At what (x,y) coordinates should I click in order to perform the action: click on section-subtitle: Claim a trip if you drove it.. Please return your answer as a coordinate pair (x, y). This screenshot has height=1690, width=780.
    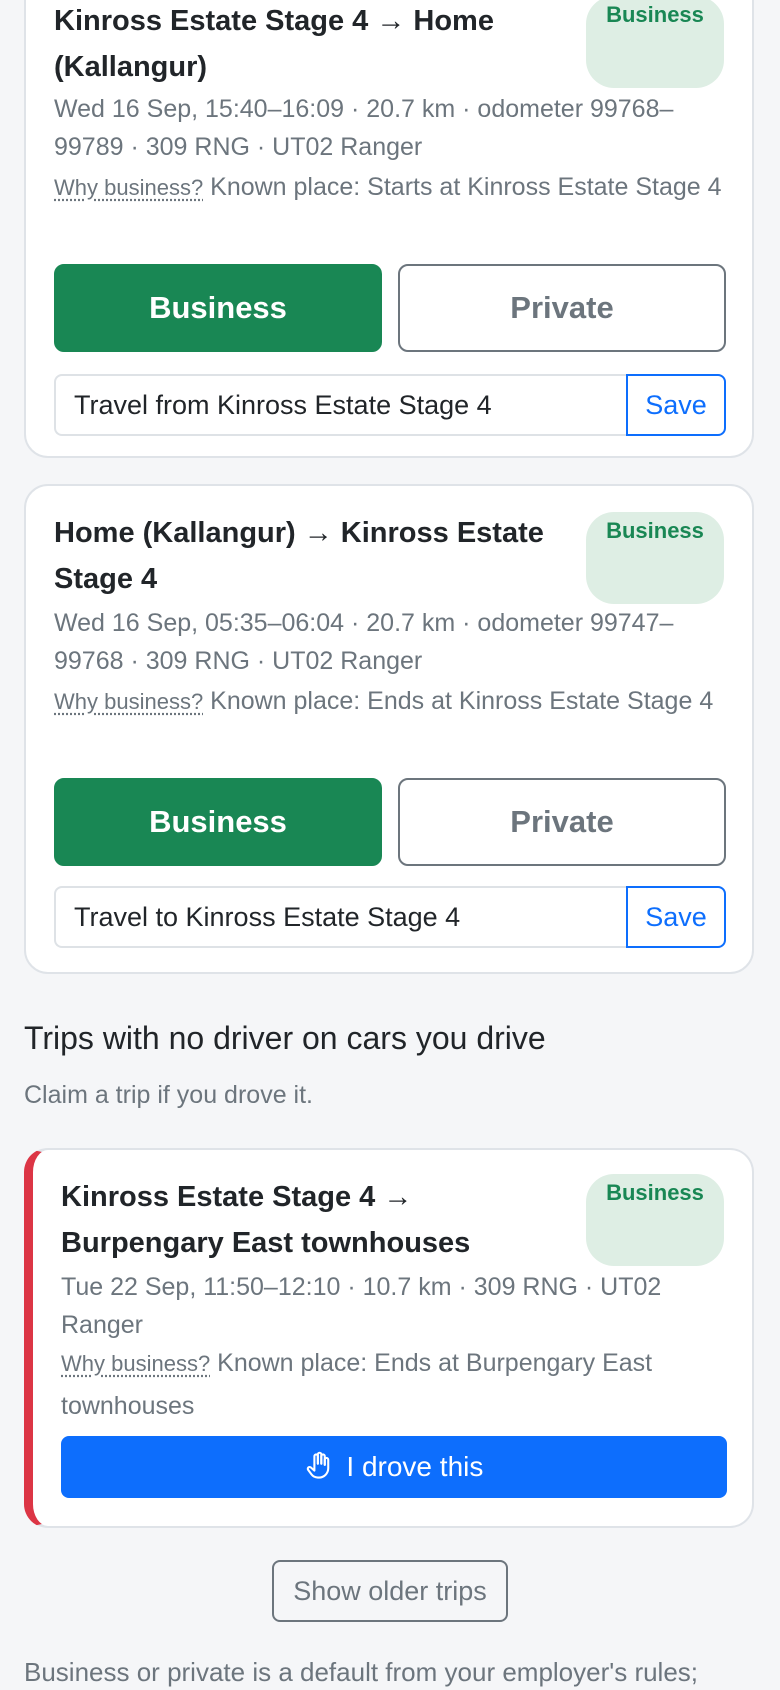
    Looking at the image, I should click on (168, 1095).